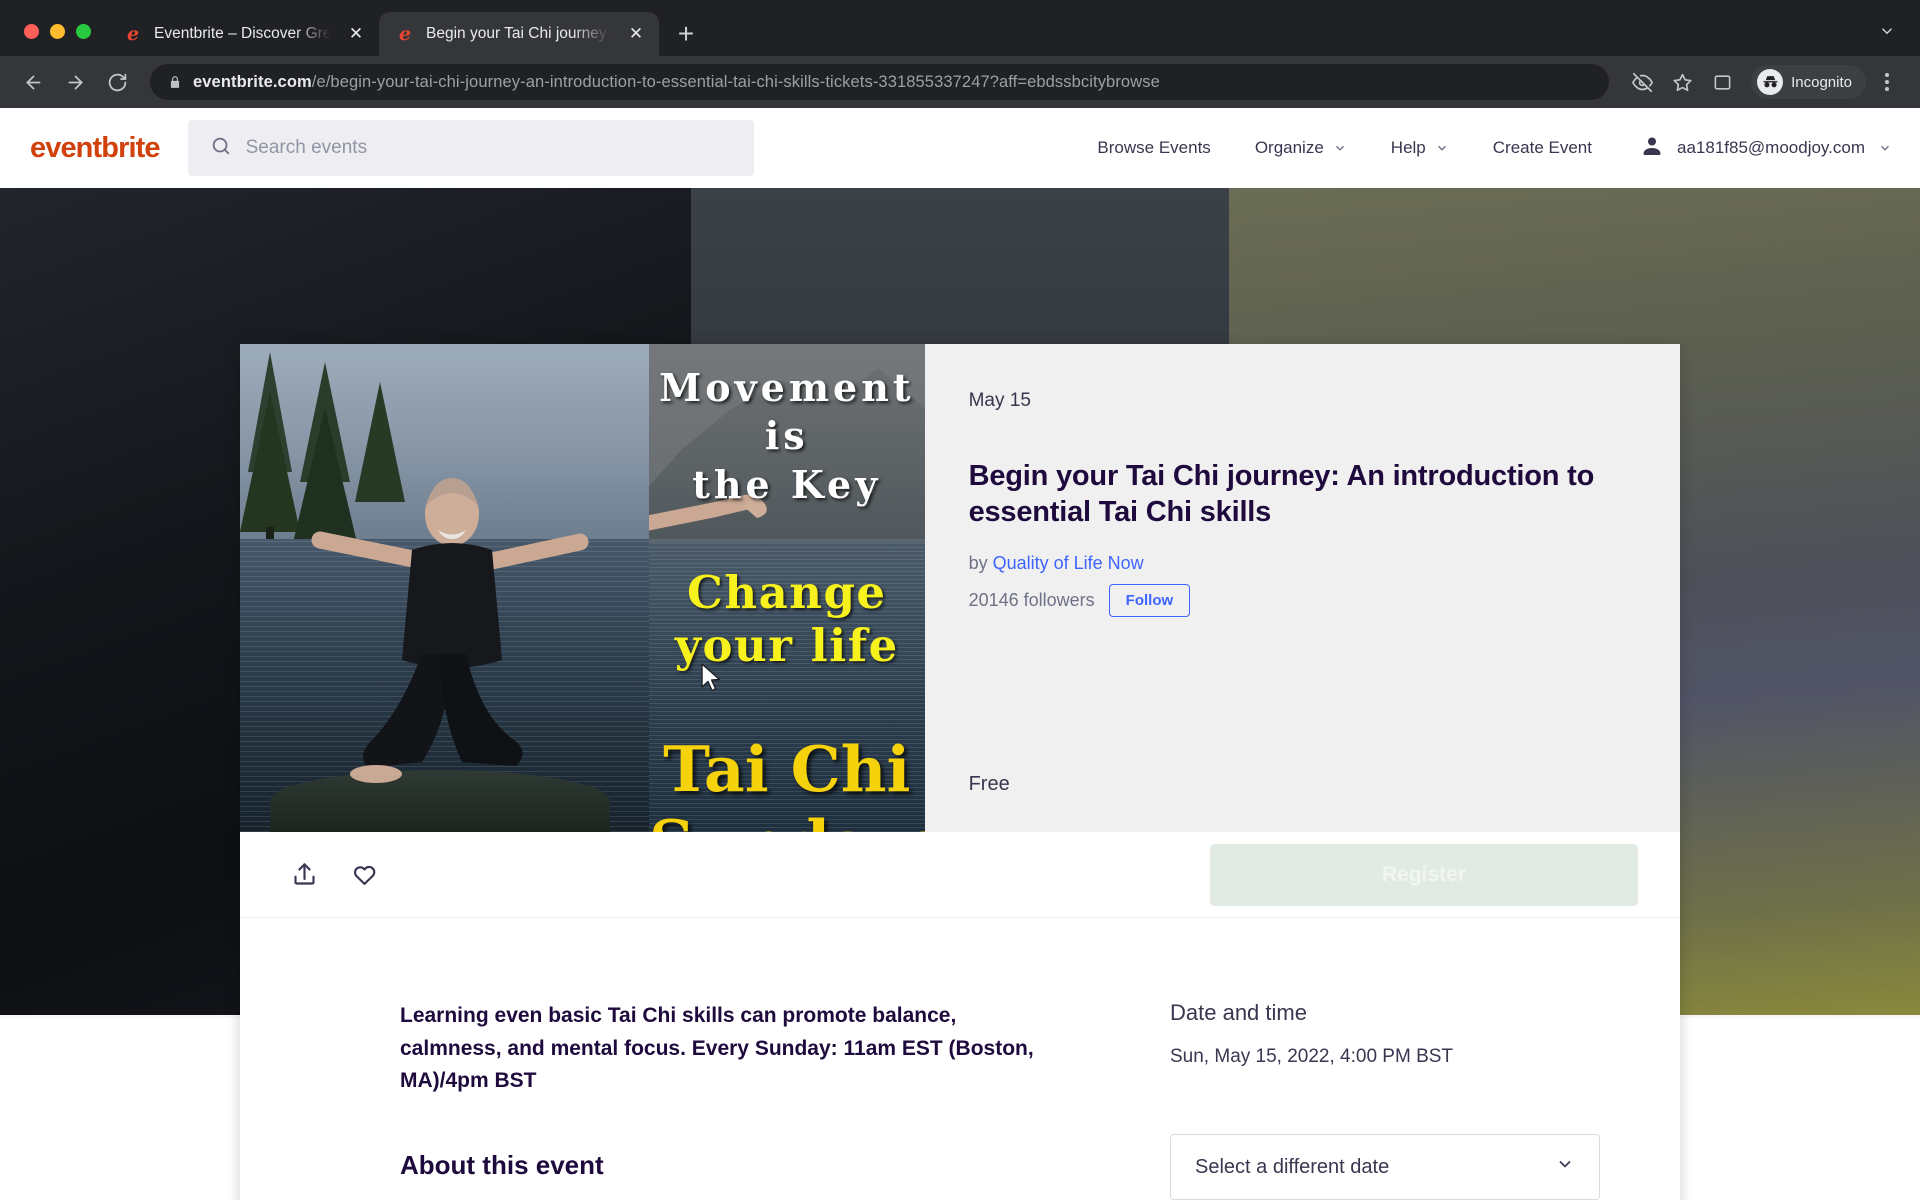 The image size is (1920, 1200). I want to click on user-avatar-icon, so click(1652, 148).